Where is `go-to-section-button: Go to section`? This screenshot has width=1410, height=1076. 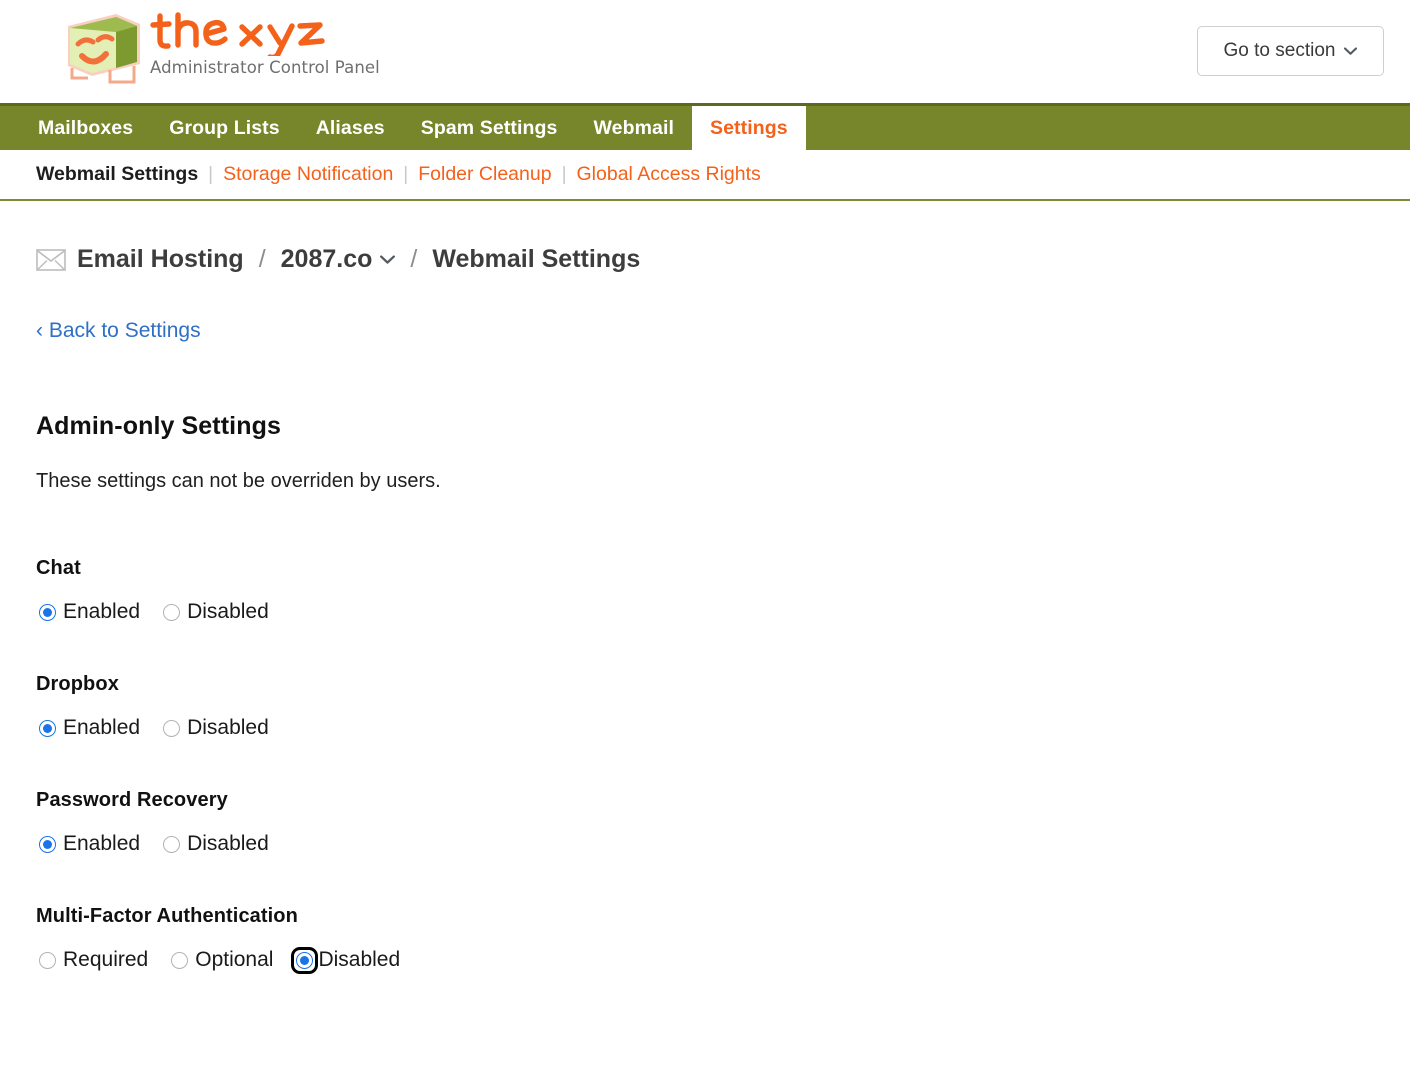 go-to-section-button: Go to section is located at coordinates (1290, 51).